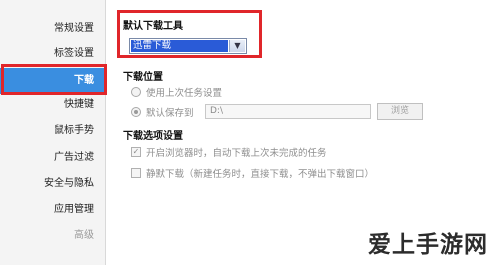 The width and height of the screenshot is (500, 265). I want to click on sidebar-item-advanced: 高级, so click(53, 236).